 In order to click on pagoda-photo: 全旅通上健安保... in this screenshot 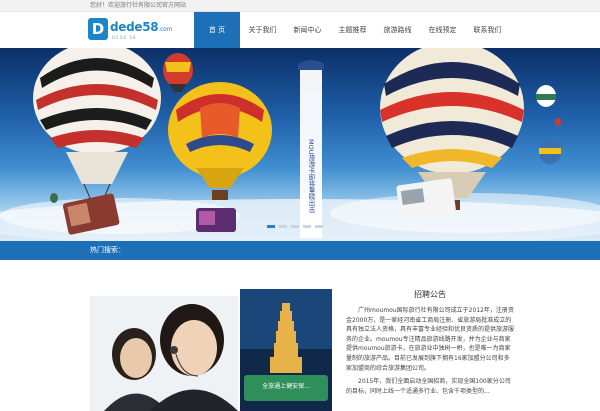, I will do `click(286, 350)`.